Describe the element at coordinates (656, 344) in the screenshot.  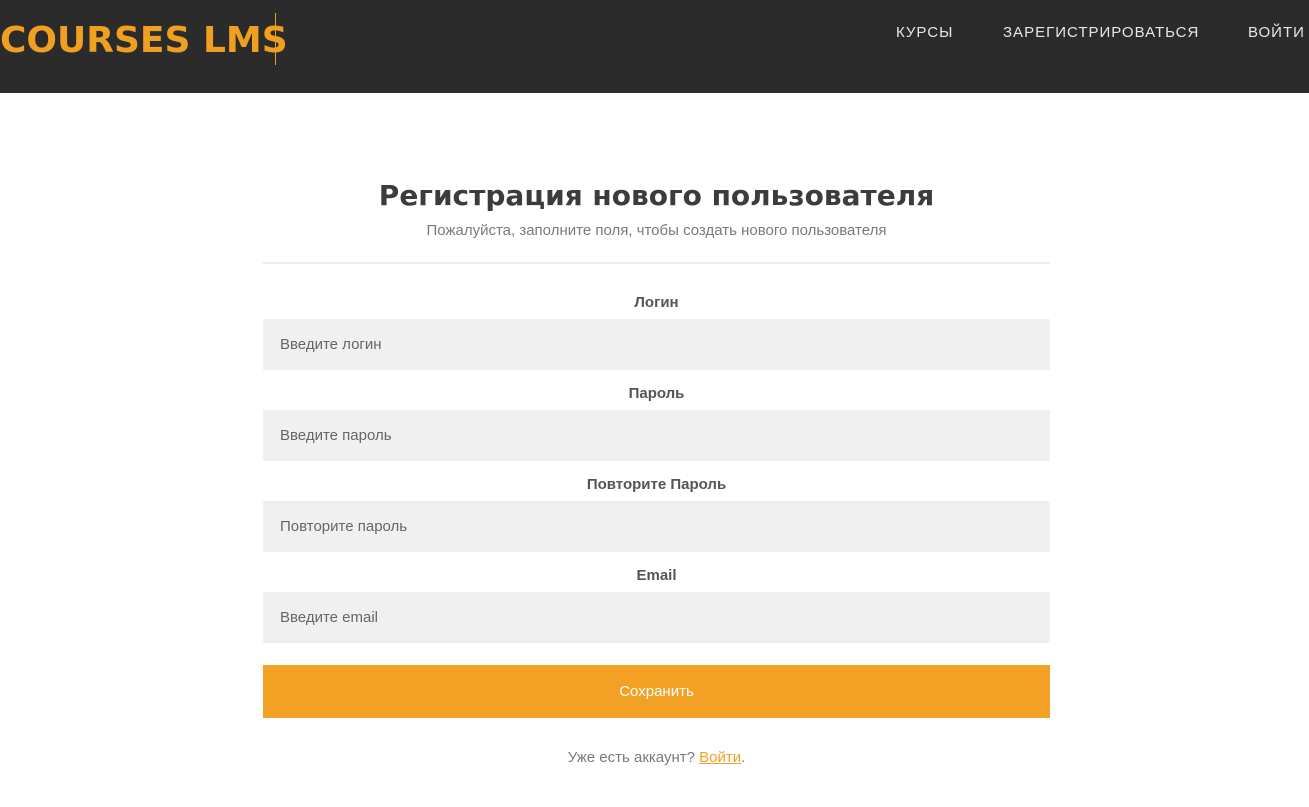
I see `login-input` at that location.